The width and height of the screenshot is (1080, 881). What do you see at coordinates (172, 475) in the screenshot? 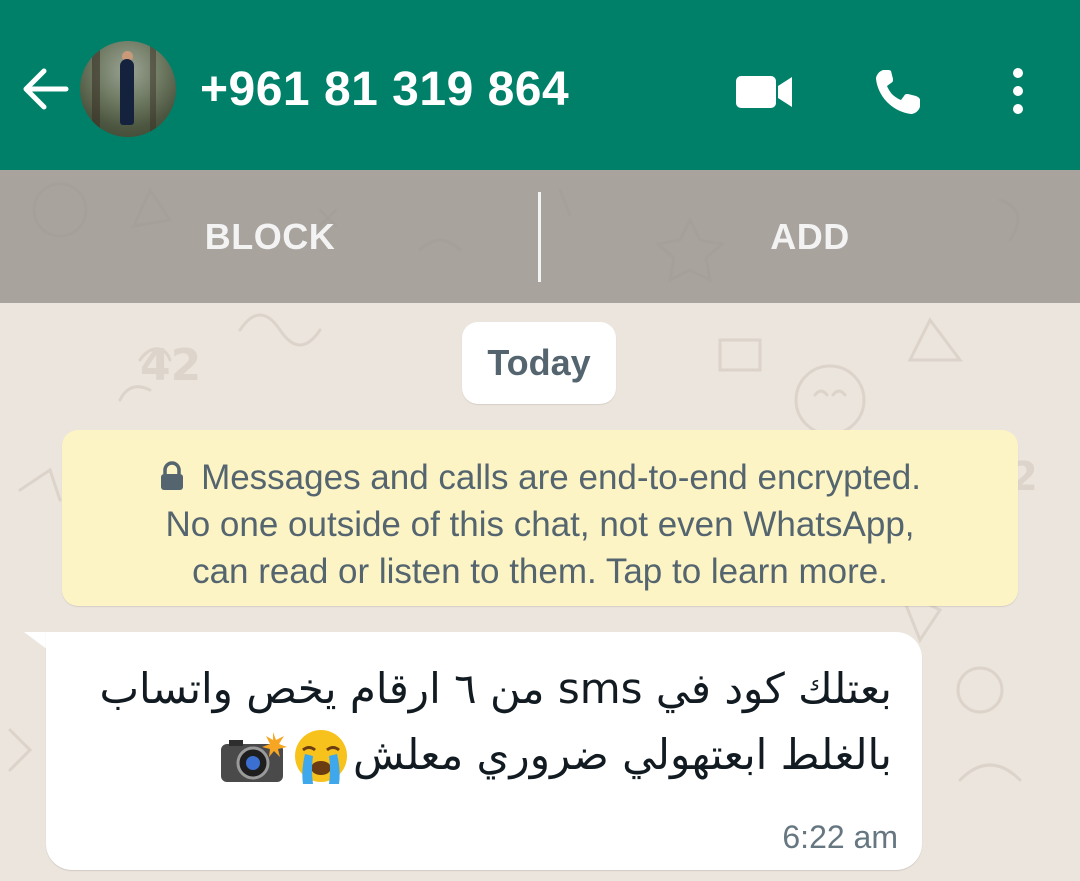
I see `lock-icon` at bounding box center [172, 475].